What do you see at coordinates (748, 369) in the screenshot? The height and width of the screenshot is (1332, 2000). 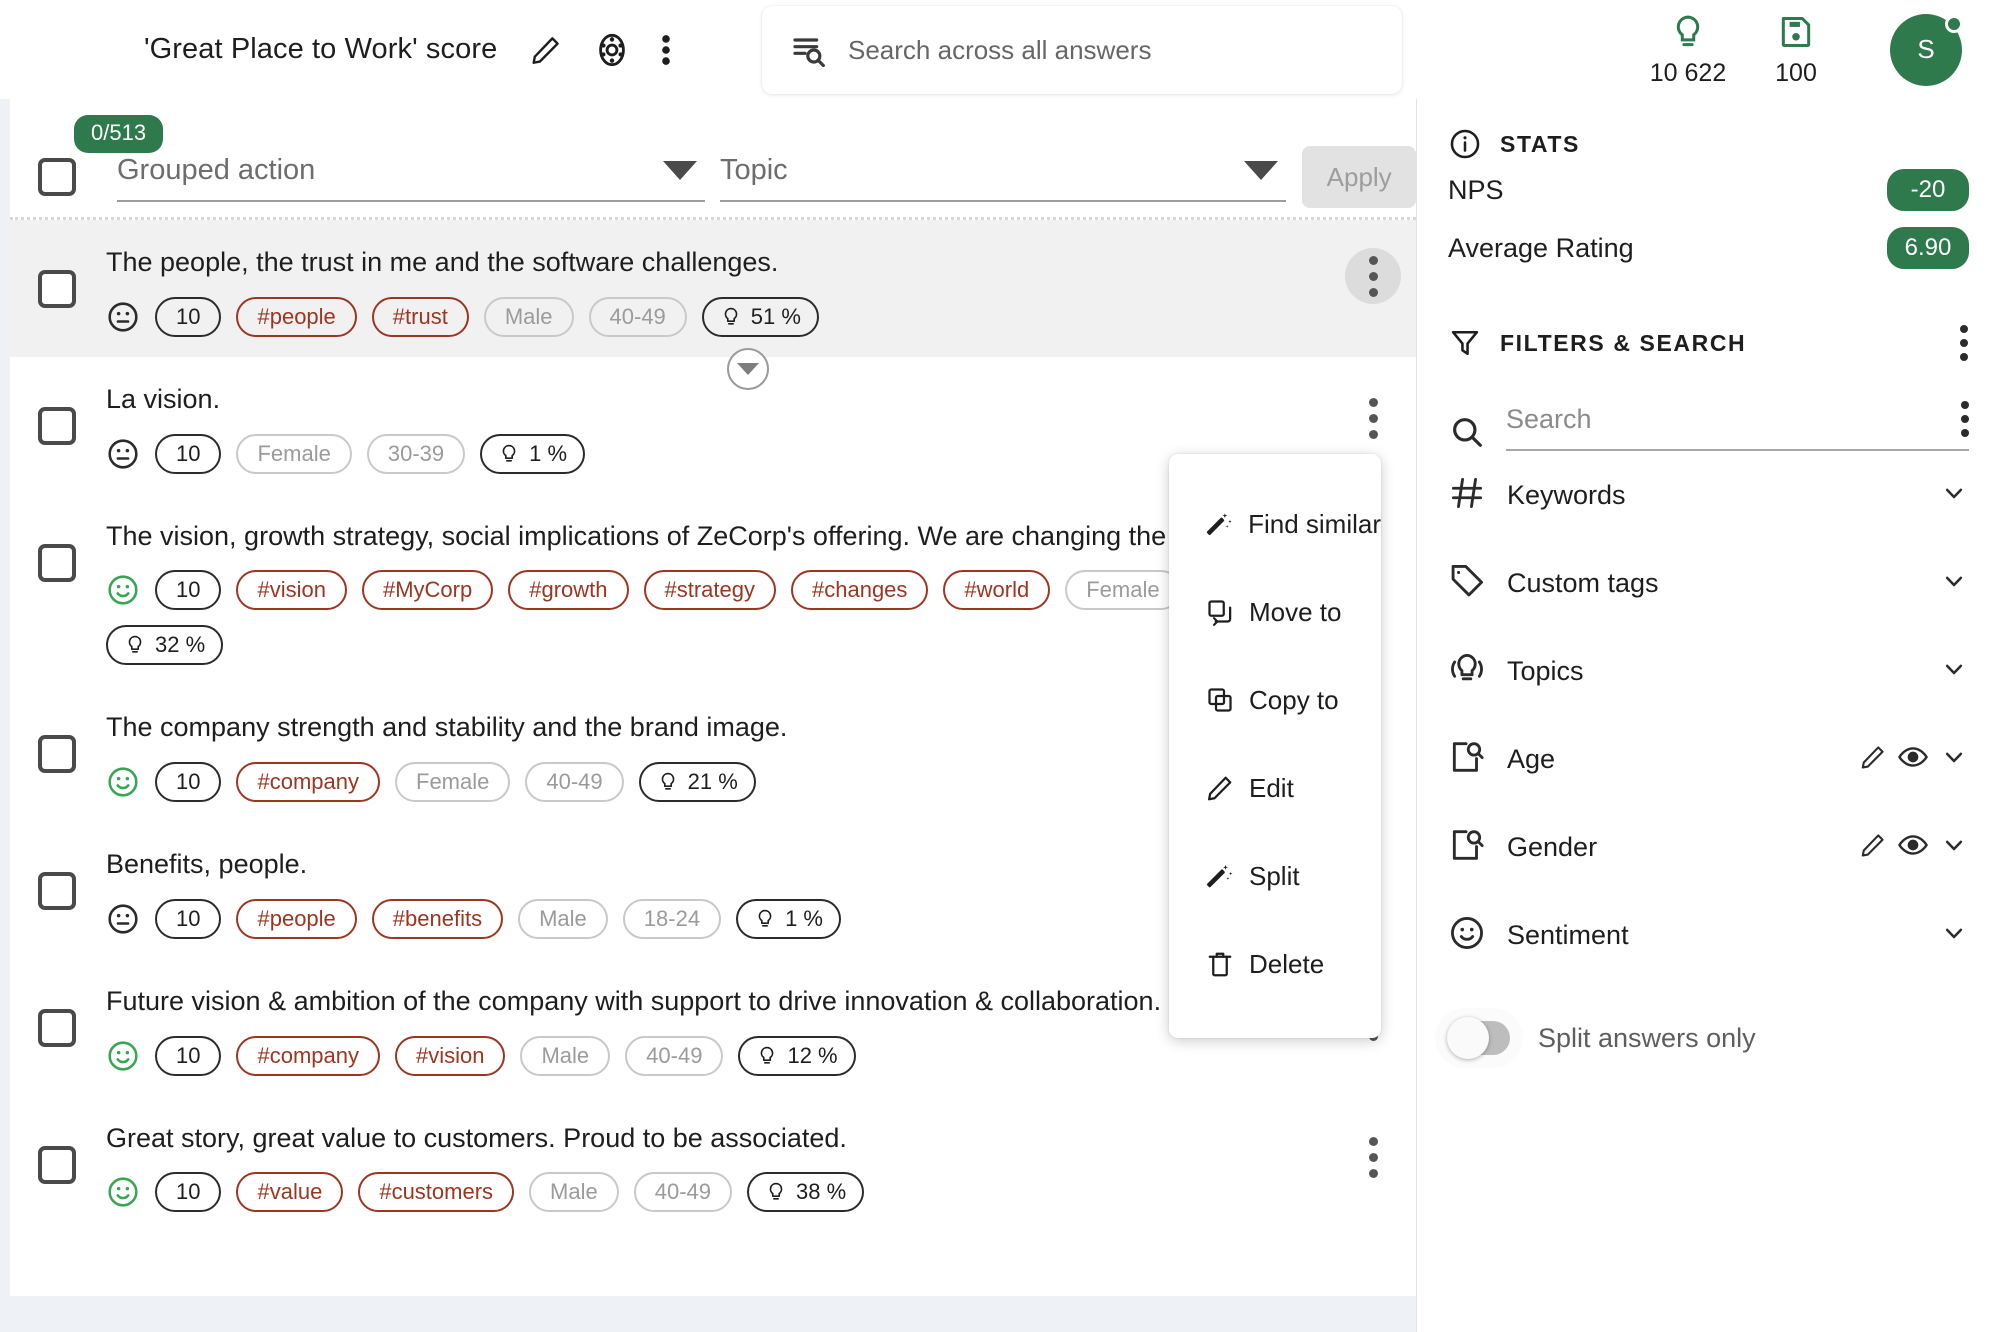 I see `collapse-toggle-button` at bounding box center [748, 369].